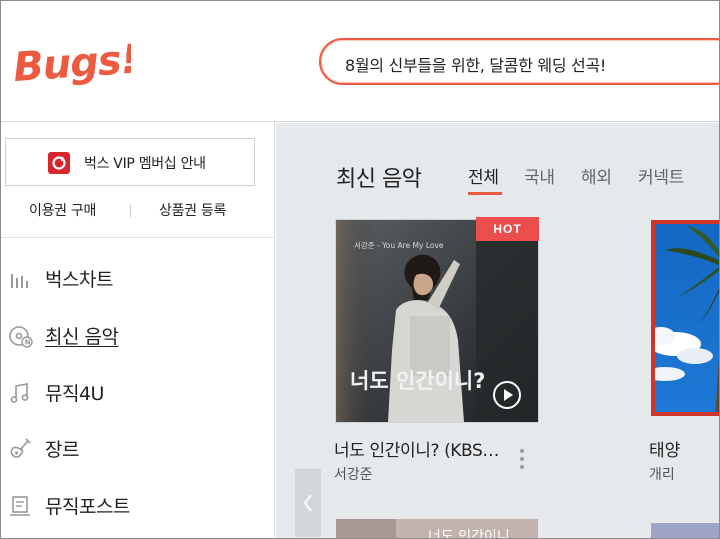 The height and width of the screenshot is (539, 720). I want to click on chevron-left-icon, so click(307, 503).